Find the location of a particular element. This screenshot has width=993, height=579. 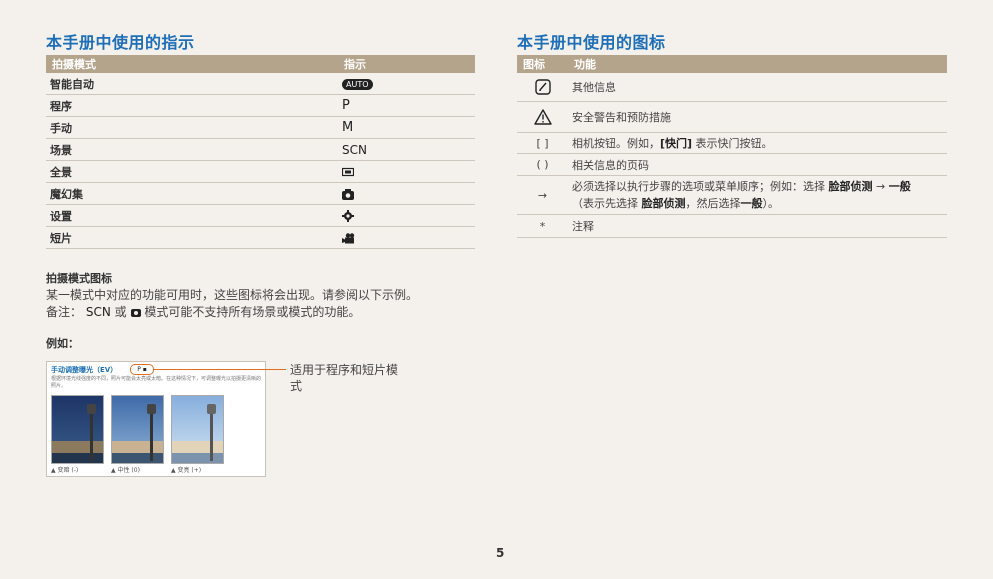

table-row: [ ] 相机按钮。例如，[快门] 表示快门按钮。 is located at coordinates (732, 143).